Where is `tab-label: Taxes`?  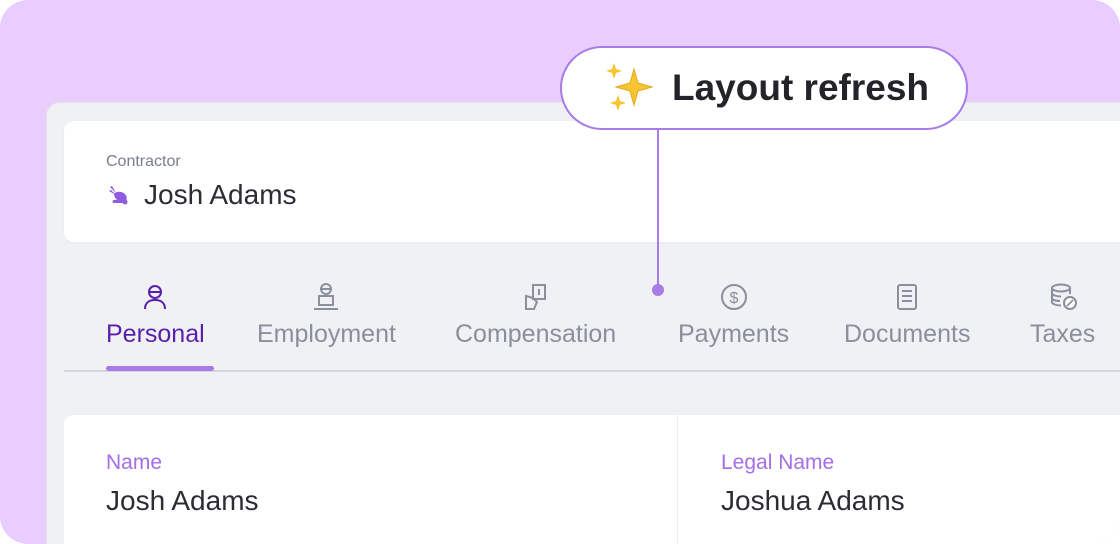
tab-label: Taxes is located at coordinates (1063, 334).